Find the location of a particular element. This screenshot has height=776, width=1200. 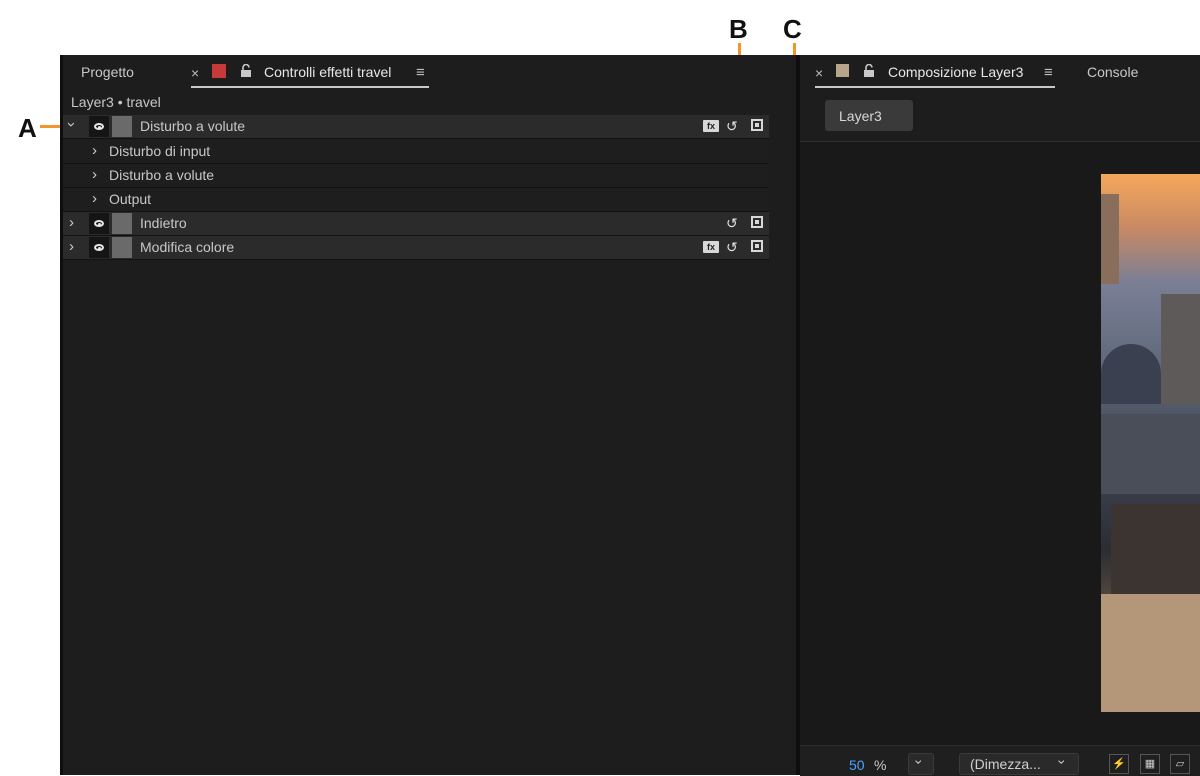

layer-header: Layer3 • travel is located at coordinates (116, 102).